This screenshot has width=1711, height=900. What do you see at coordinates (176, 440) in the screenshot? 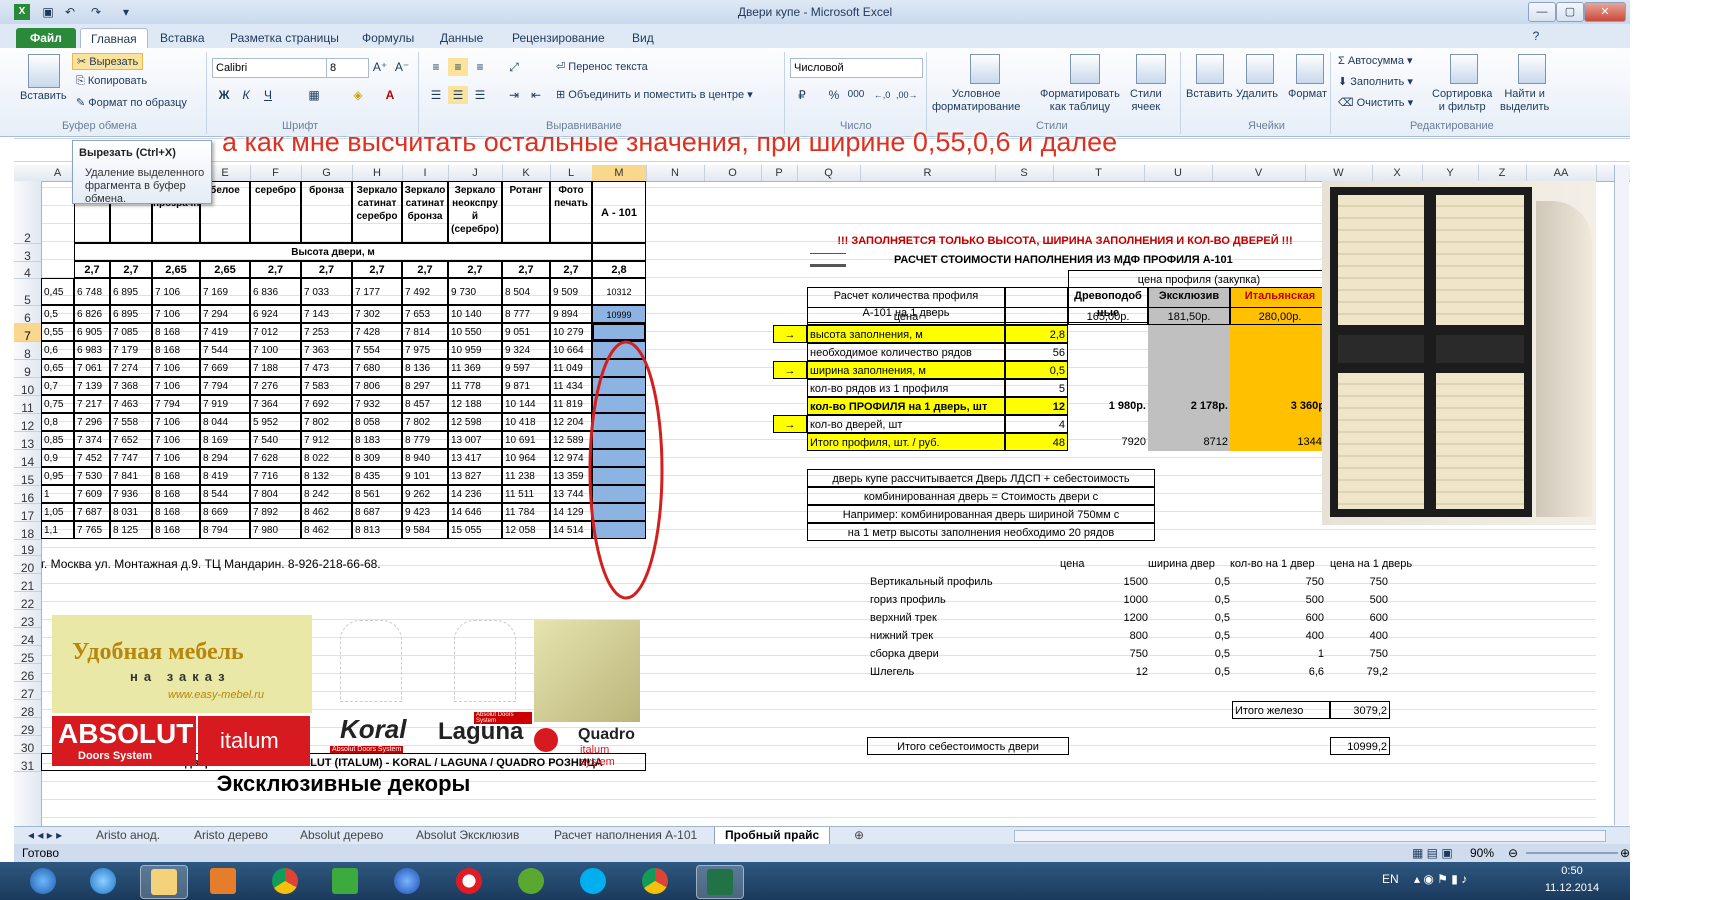
I see `price-cell: 7 106` at bounding box center [176, 440].